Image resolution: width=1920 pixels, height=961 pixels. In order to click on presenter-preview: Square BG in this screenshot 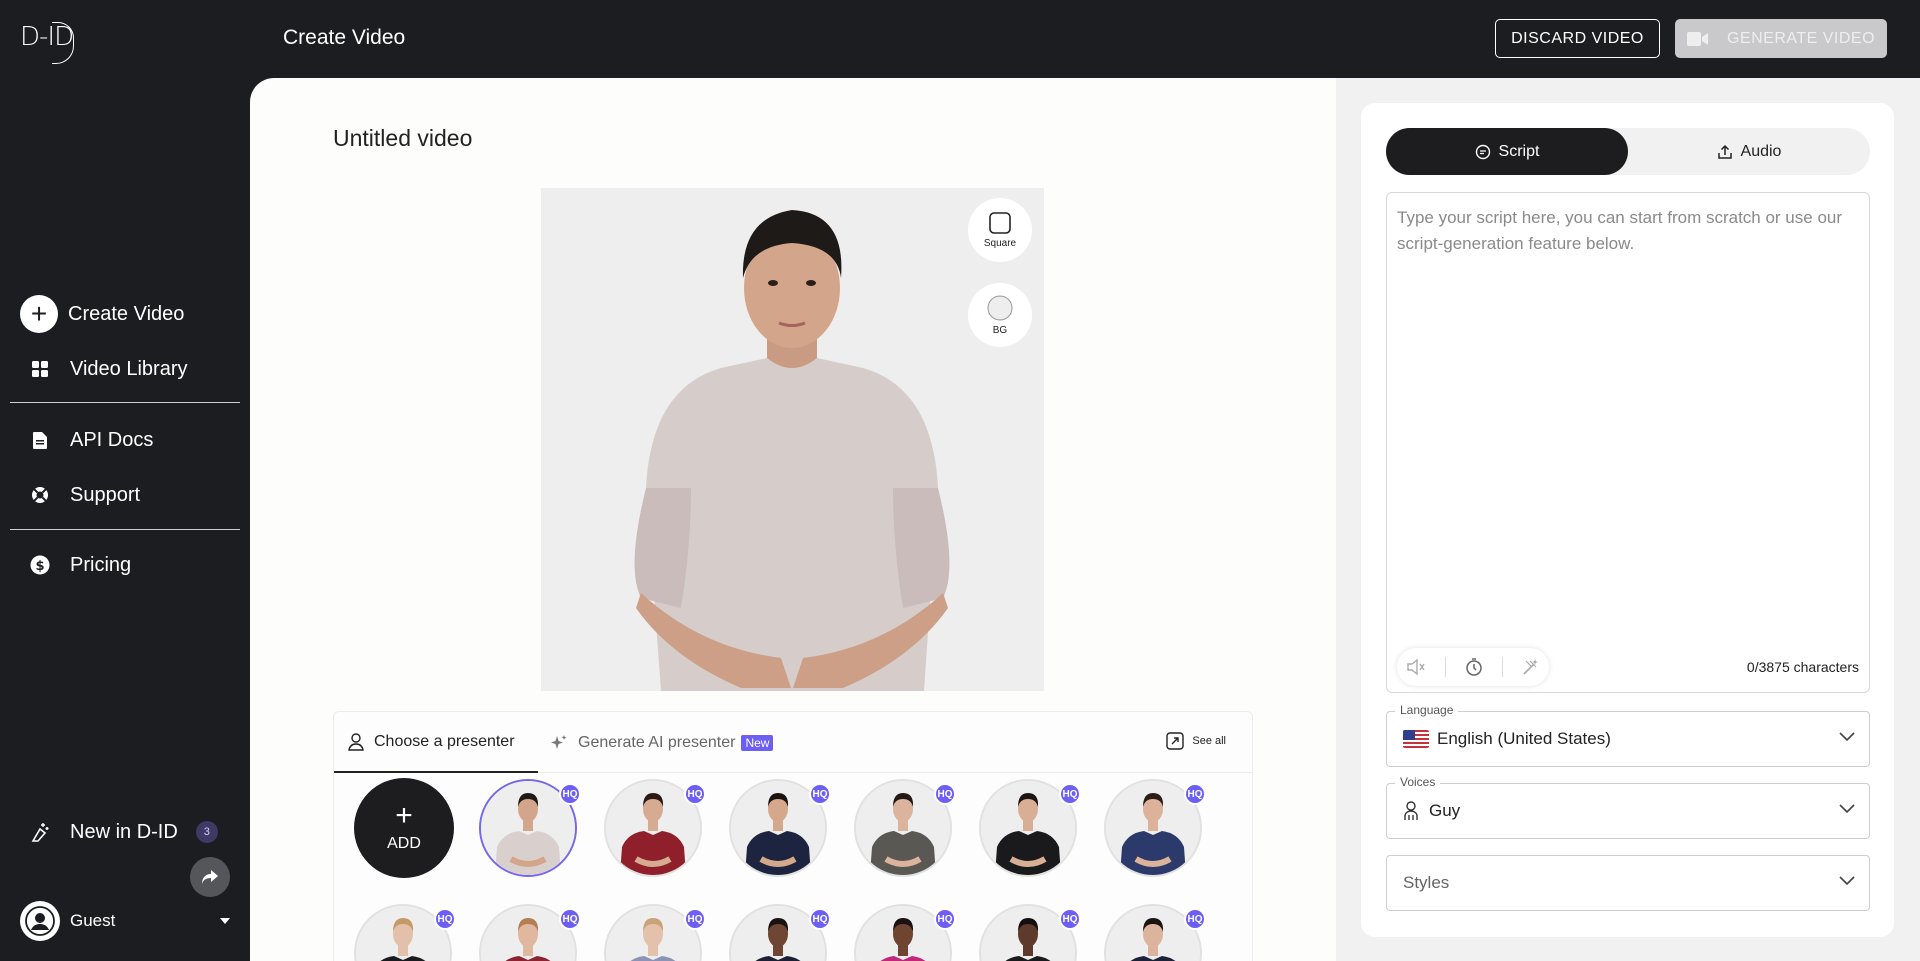, I will do `click(792, 439)`.